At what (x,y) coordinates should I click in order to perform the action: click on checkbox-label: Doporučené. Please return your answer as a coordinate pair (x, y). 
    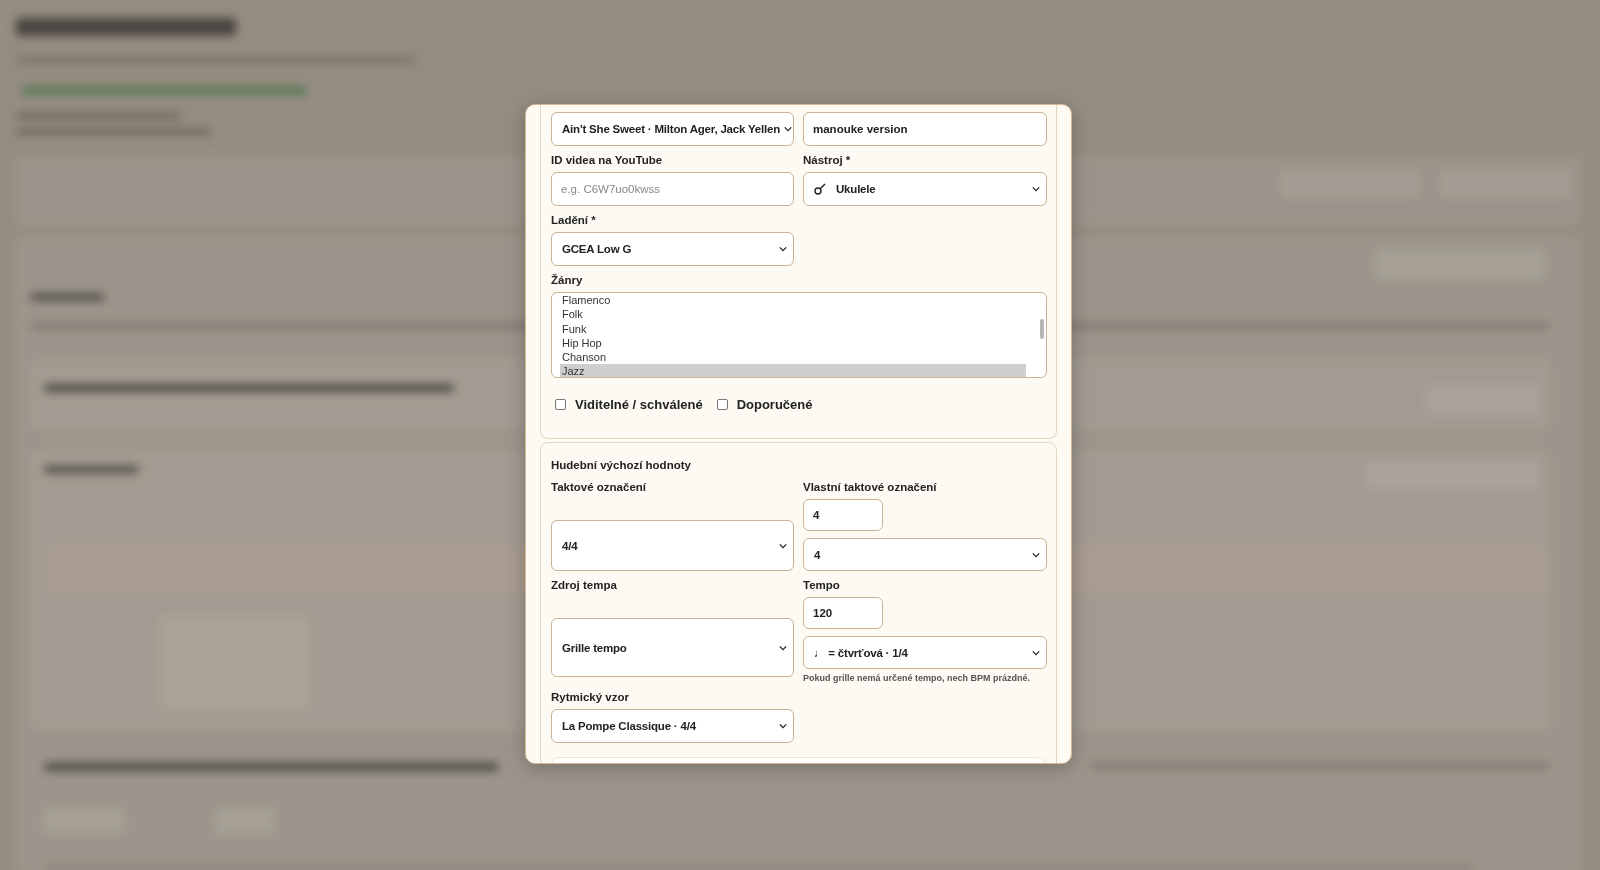
    Looking at the image, I should click on (774, 404).